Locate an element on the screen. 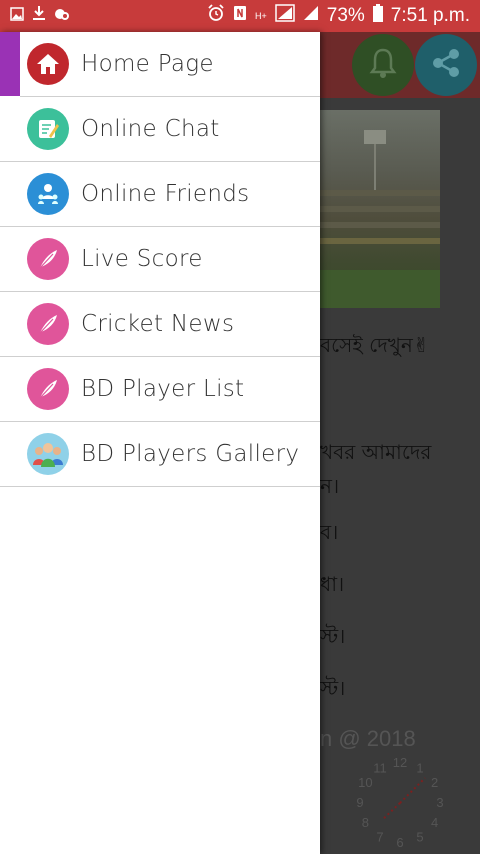 The width and height of the screenshot is (480, 854). clock-number: 10 is located at coordinates (365, 782).